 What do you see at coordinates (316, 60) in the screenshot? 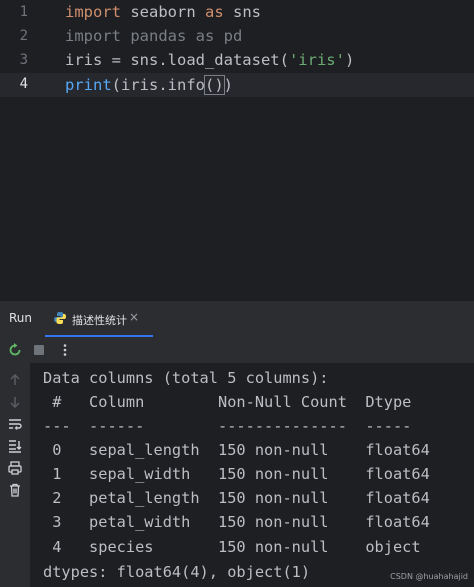
I see `code-token: 'iris'` at bounding box center [316, 60].